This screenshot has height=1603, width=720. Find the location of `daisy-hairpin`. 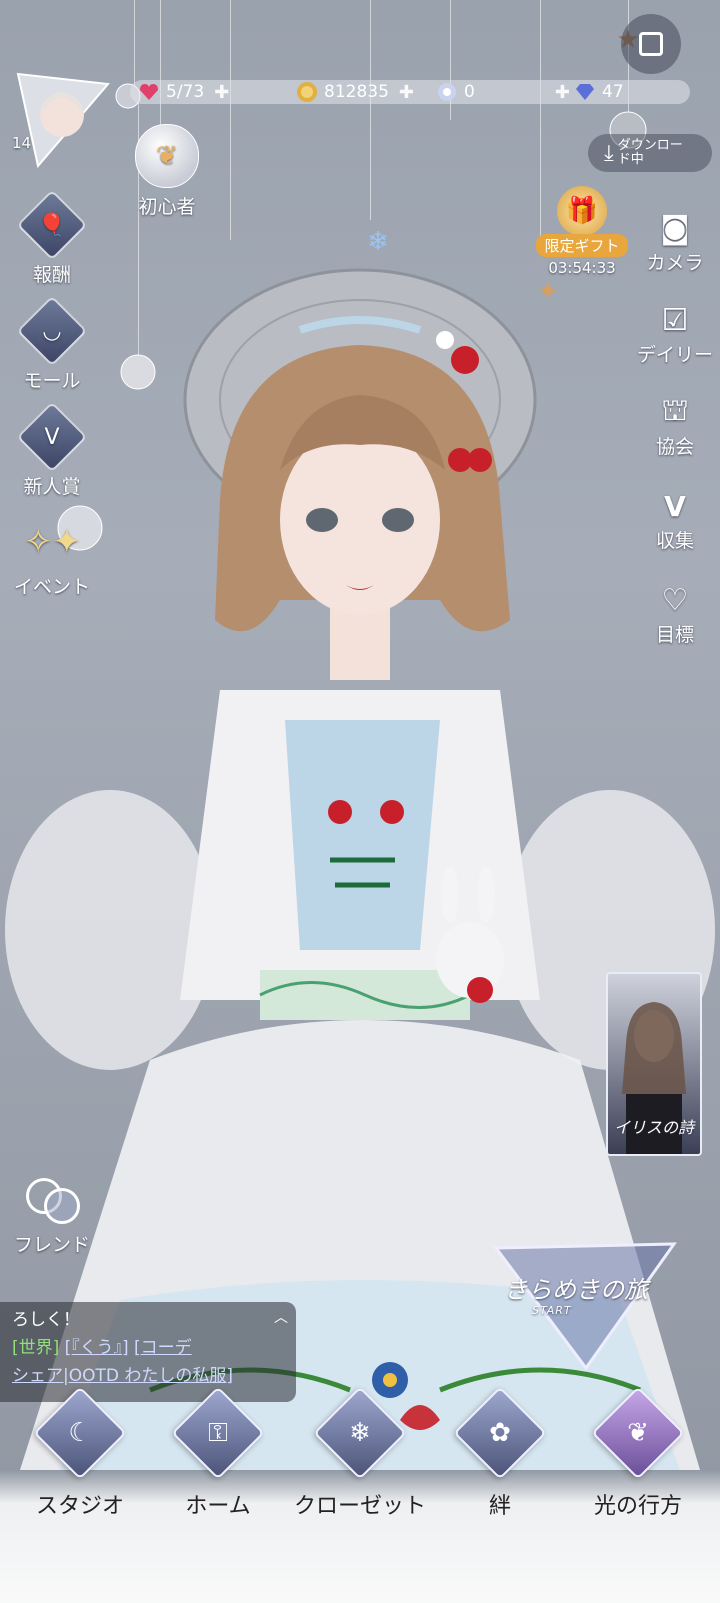

daisy-hairpin is located at coordinates (445, 340).